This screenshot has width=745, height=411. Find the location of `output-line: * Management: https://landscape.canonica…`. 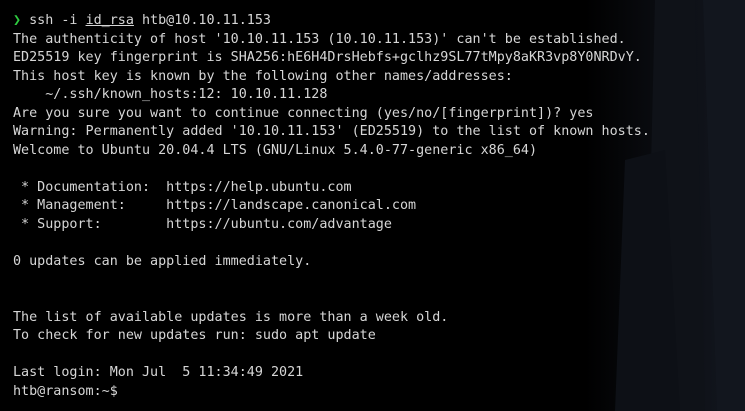

output-line: * Management: https://landscape.canonica… is located at coordinates (215, 206).